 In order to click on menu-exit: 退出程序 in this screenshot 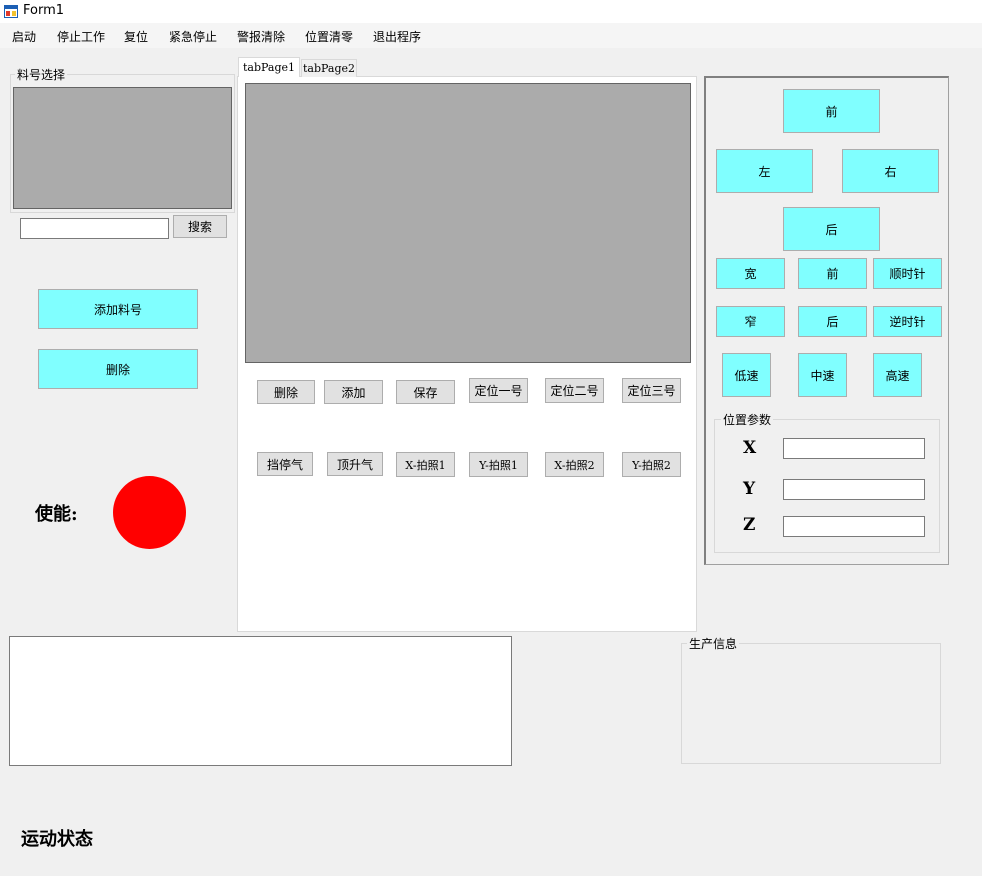, I will do `click(397, 36)`.